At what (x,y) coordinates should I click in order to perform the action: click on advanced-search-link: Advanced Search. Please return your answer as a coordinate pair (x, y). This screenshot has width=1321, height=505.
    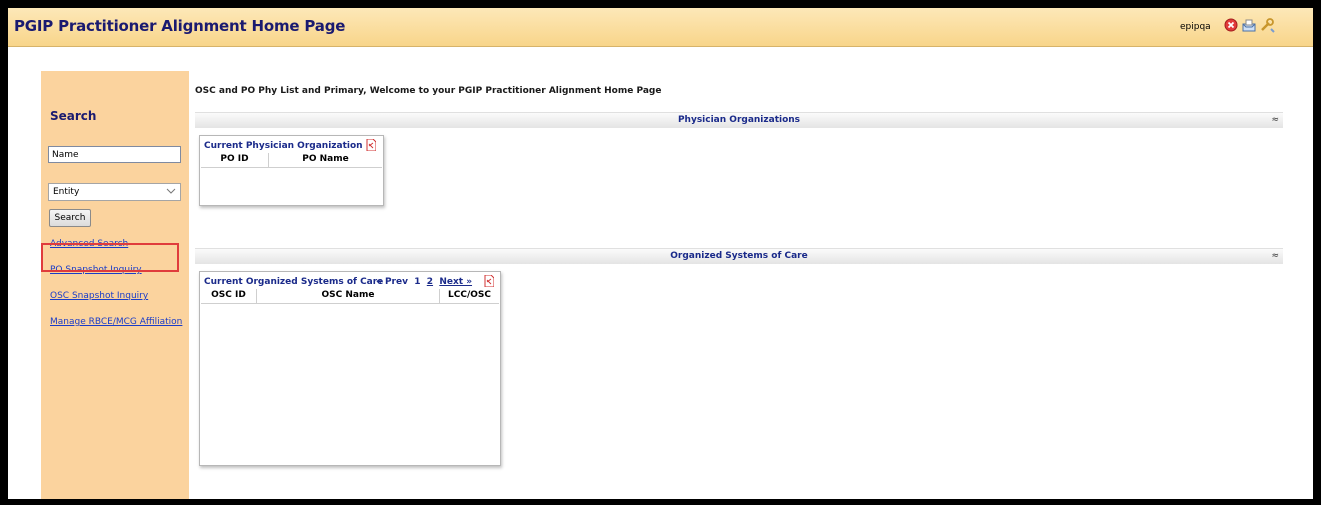
    Looking at the image, I should click on (89, 244).